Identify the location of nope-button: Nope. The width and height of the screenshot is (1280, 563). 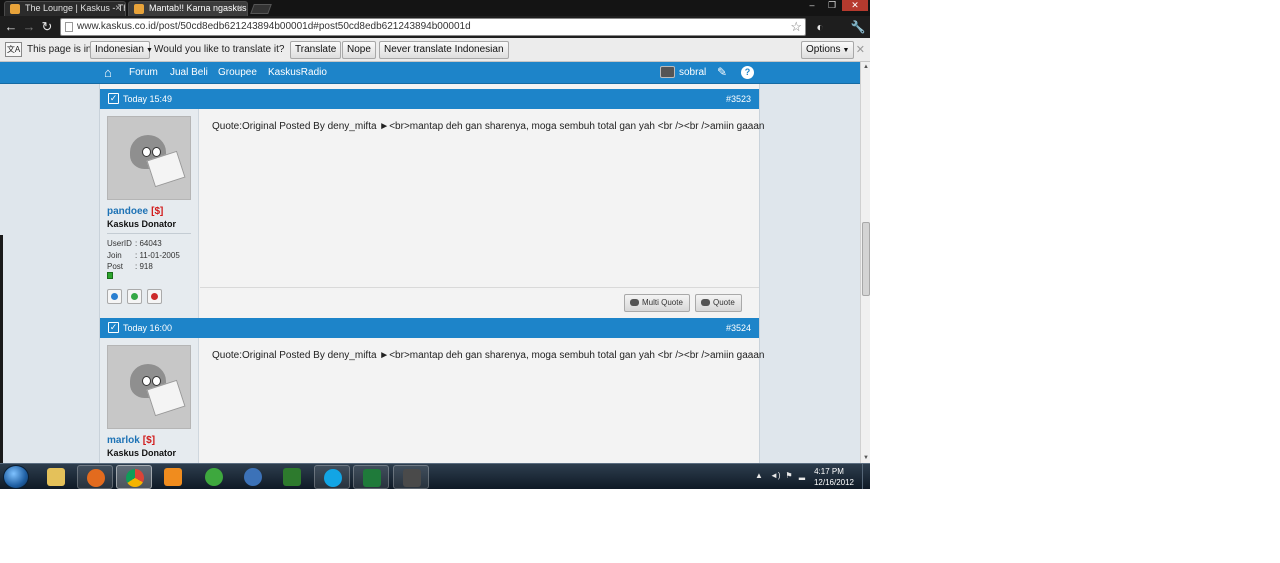
(359, 50).